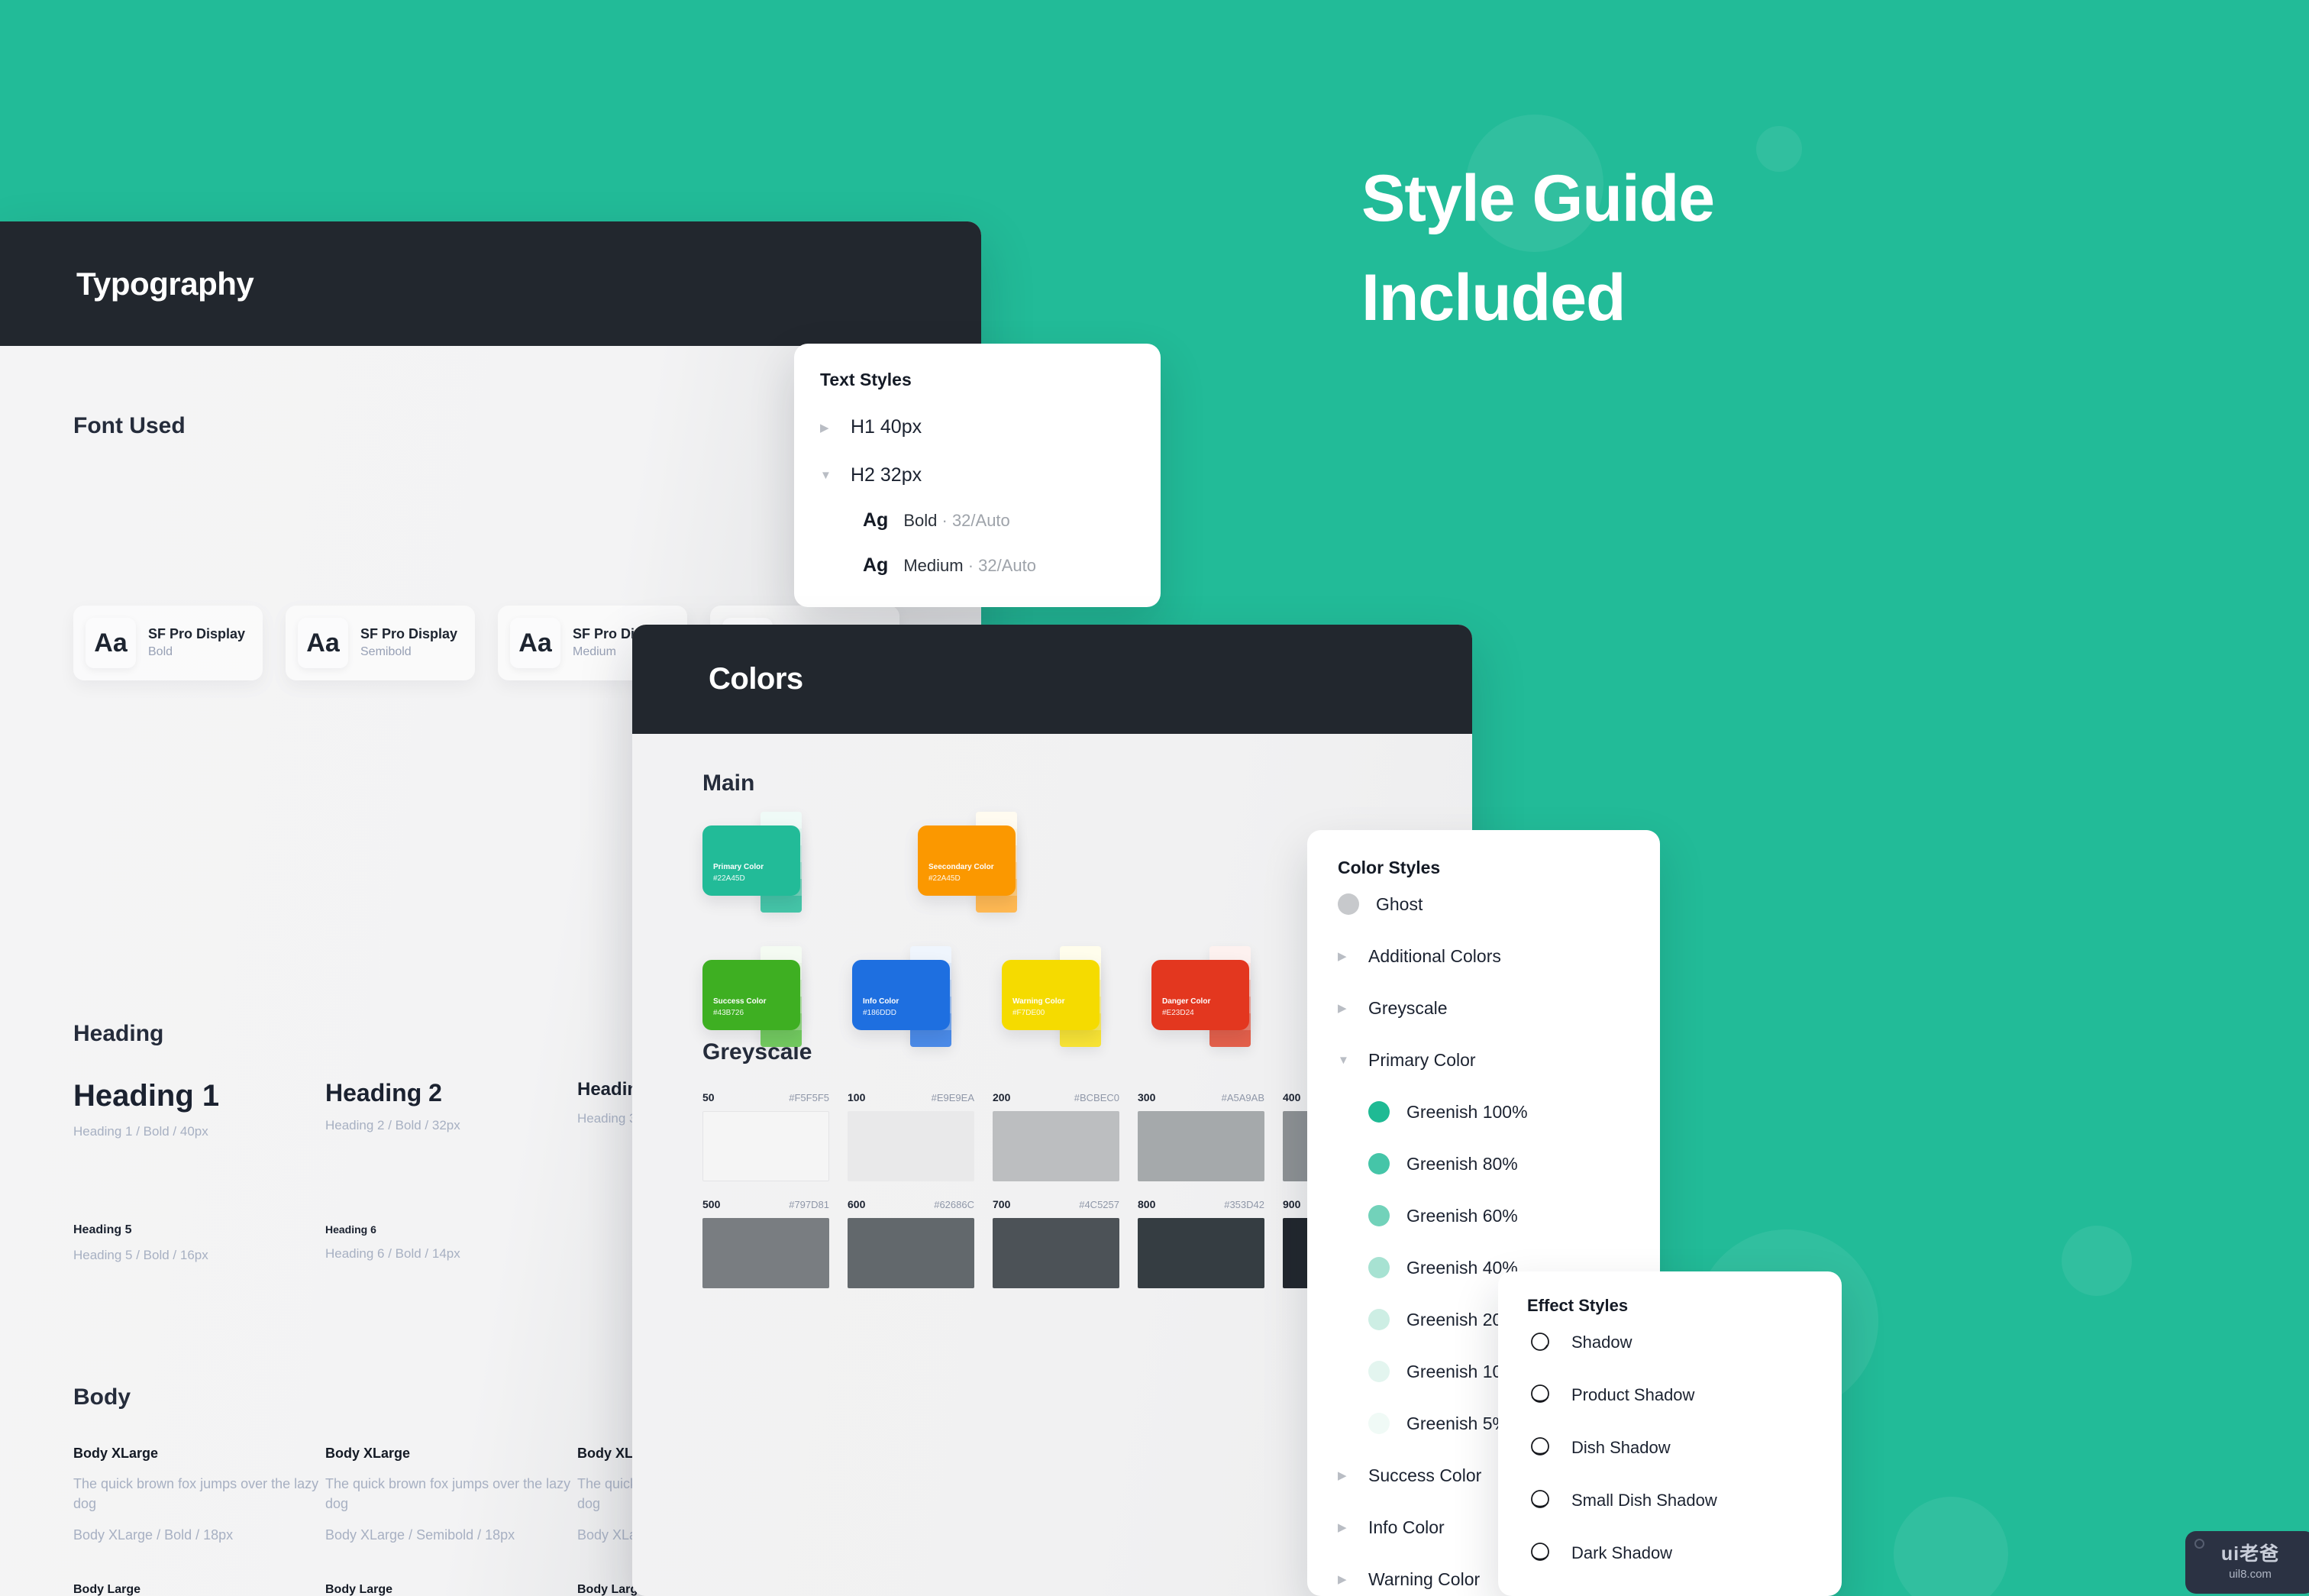 This screenshot has width=2309, height=1596. What do you see at coordinates (392, 1253) in the screenshot?
I see `heading-meta: Heading 6 / Bold / 14px` at bounding box center [392, 1253].